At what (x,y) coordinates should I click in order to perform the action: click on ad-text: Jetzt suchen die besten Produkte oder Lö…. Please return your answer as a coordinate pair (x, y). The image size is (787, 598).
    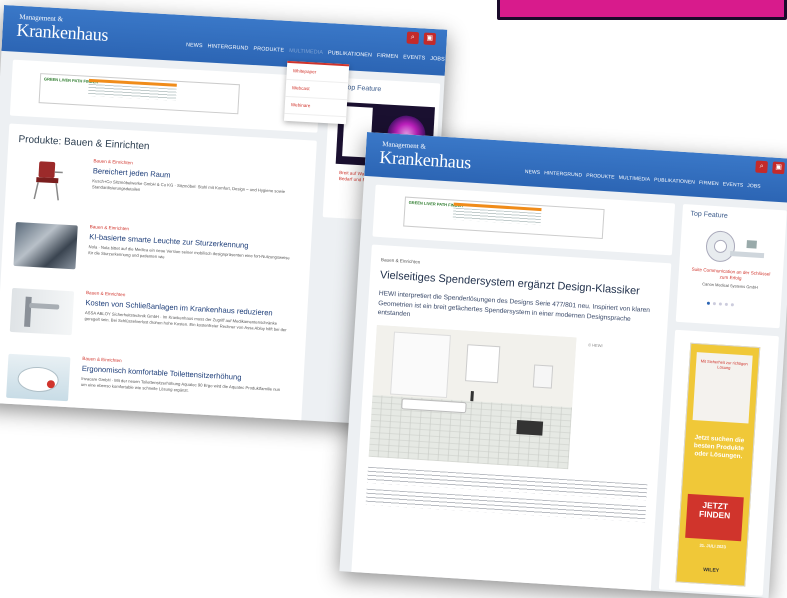
    Looking at the image, I should click on (718, 447).